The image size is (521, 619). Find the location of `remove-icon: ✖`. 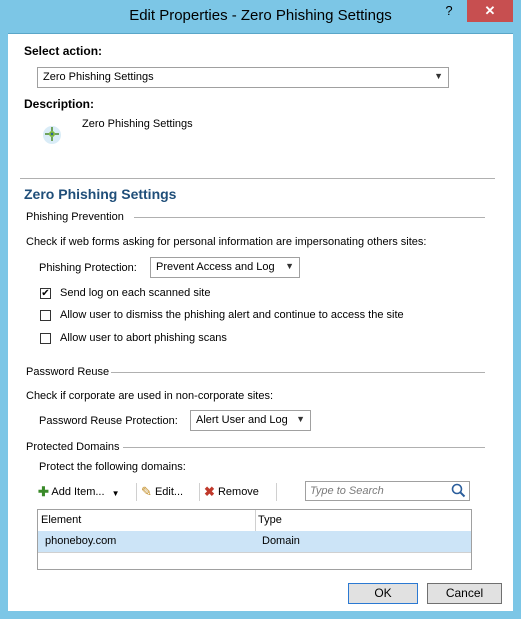

remove-icon: ✖ is located at coordinates (209, 491).